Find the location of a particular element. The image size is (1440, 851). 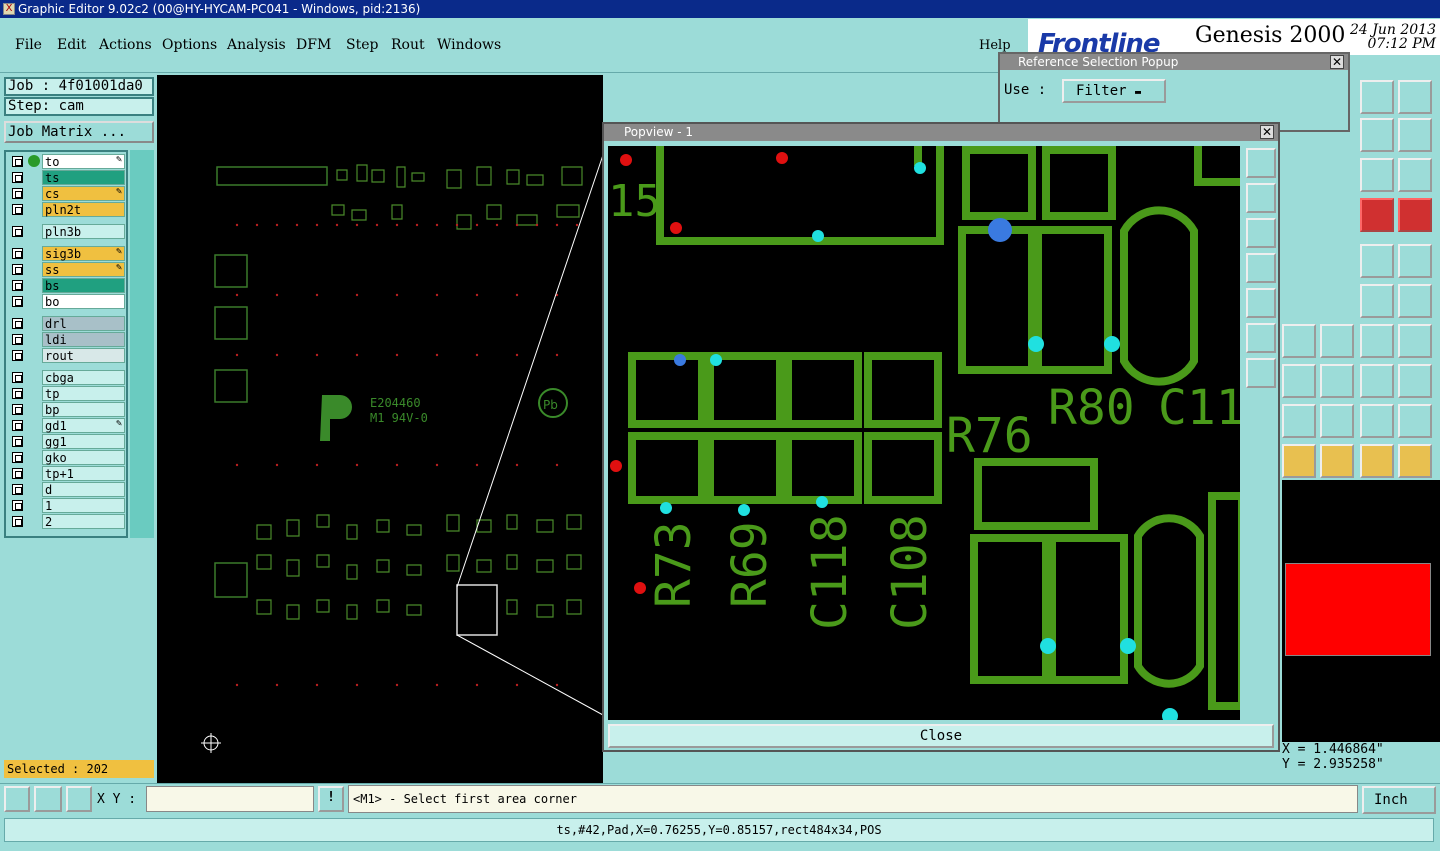

layer-row: pln2t is located at coordinates (66, 209).